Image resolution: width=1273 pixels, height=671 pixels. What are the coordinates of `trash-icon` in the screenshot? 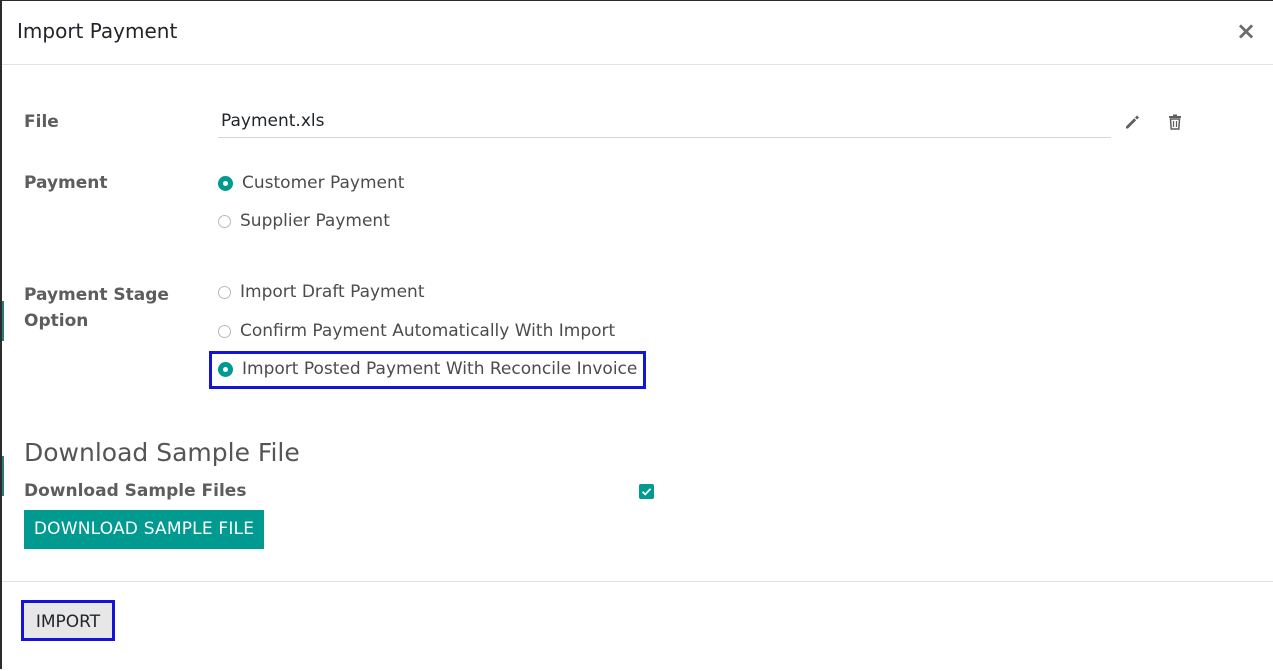 It's located at (1175, 122).